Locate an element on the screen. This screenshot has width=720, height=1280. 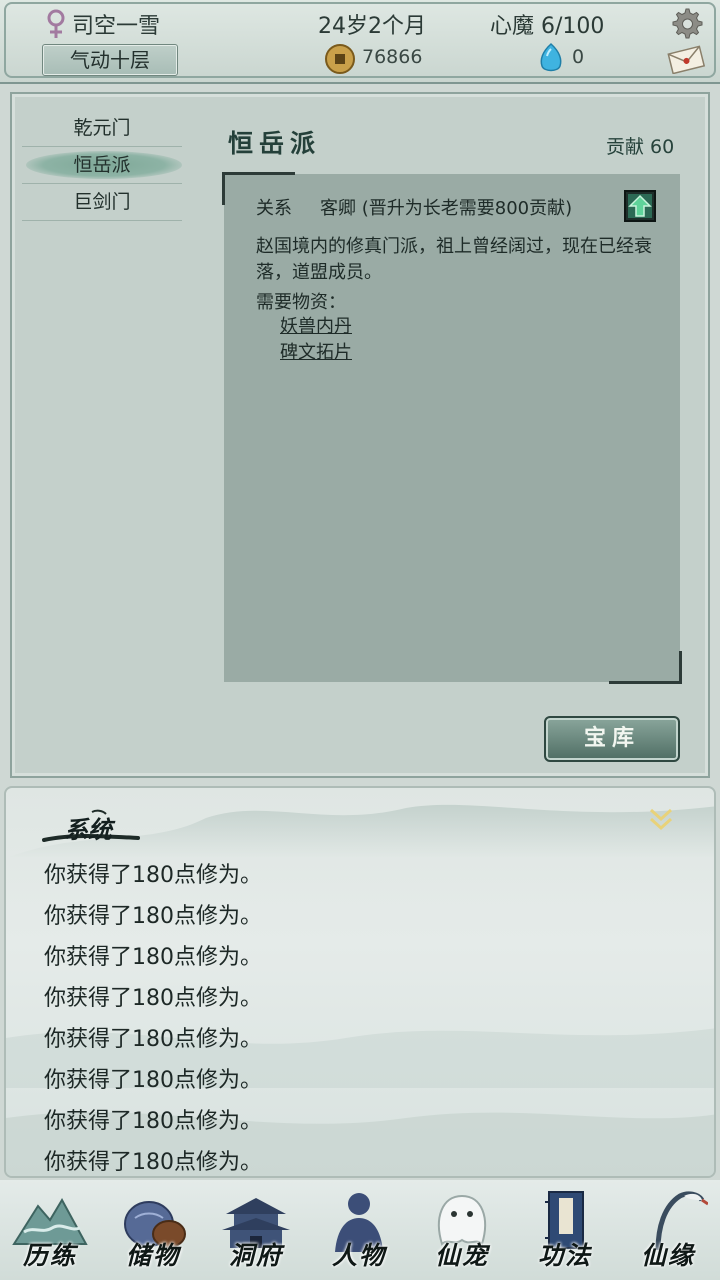
nav-technique: 功法 is located at coordinates (565, 1232).